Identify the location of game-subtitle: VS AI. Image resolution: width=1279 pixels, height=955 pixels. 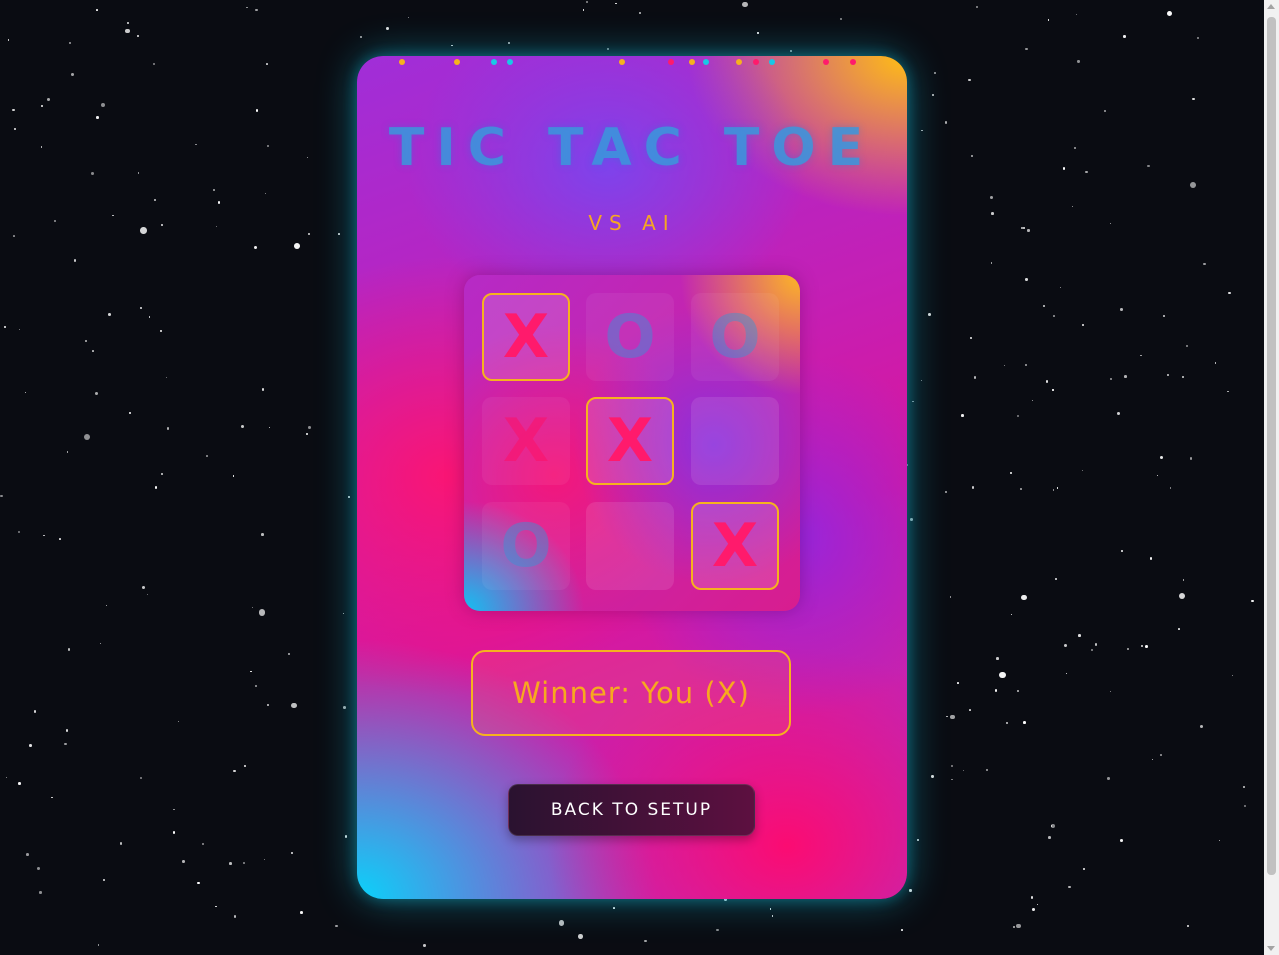
(632, 223).